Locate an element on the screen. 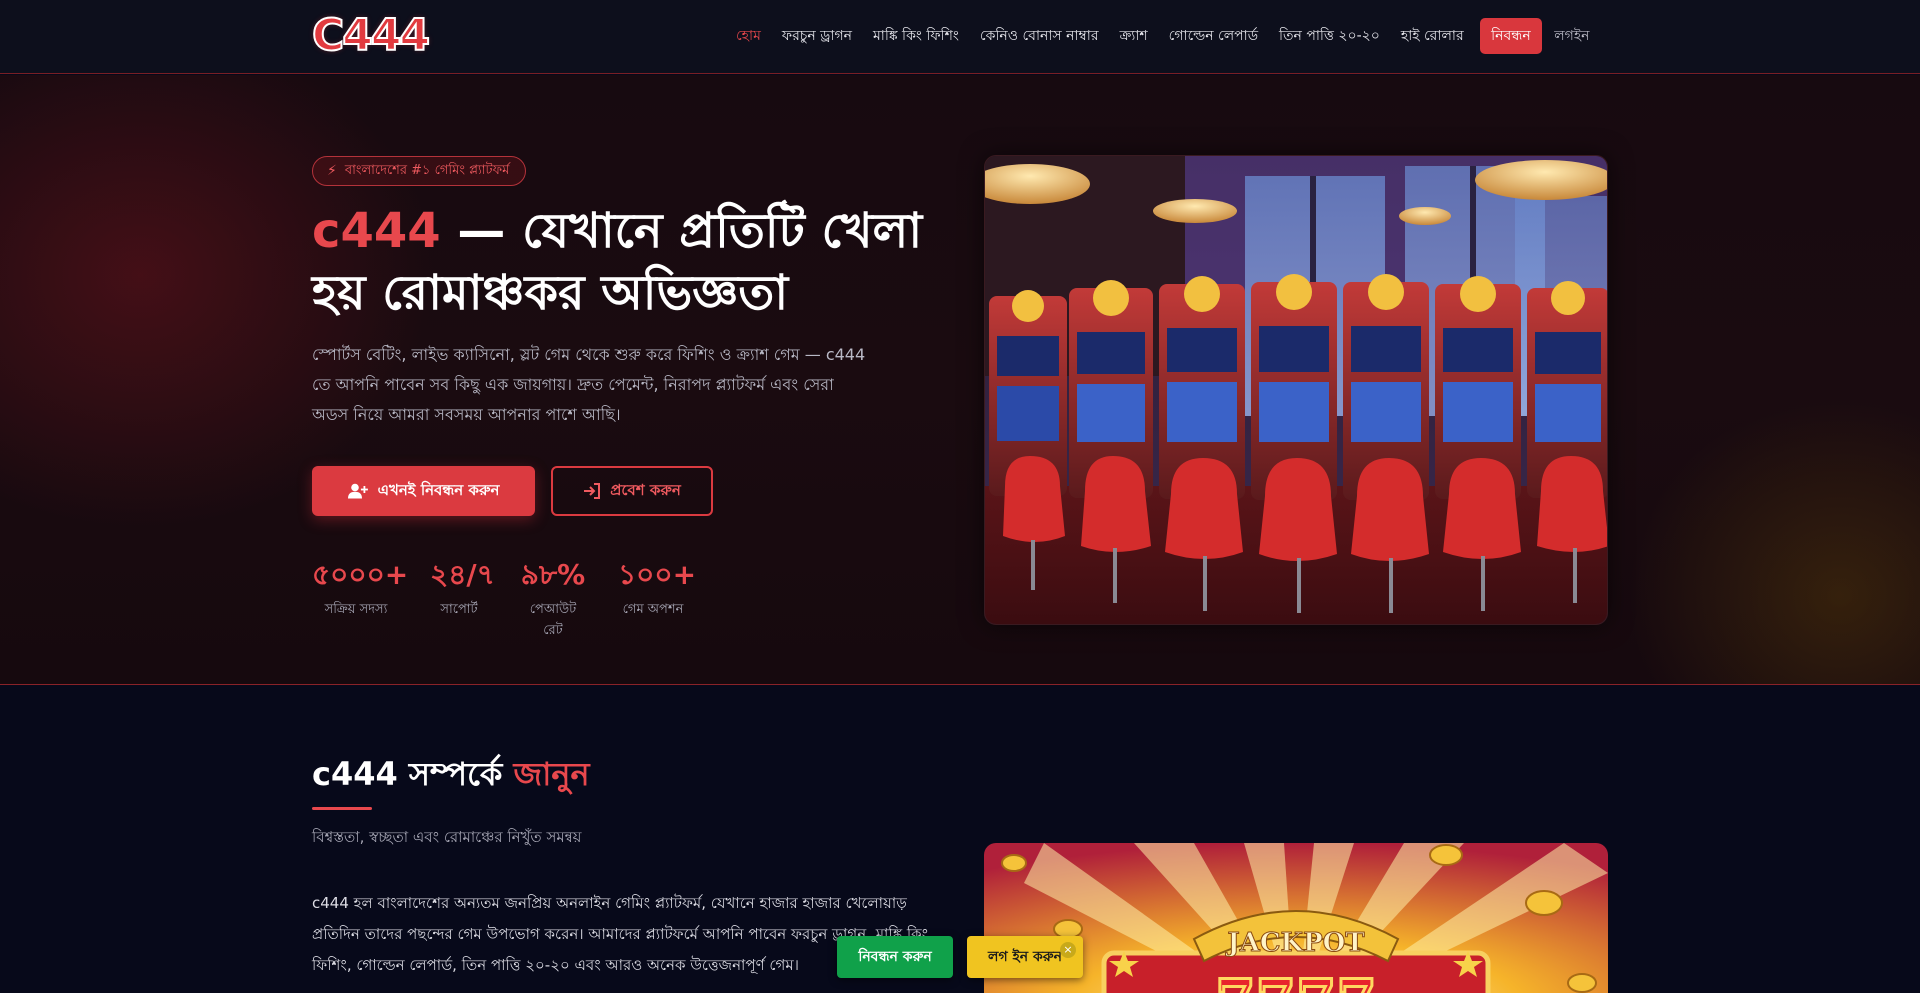  stat-value: ৫০০০+ is located at coordinates (360, 574).